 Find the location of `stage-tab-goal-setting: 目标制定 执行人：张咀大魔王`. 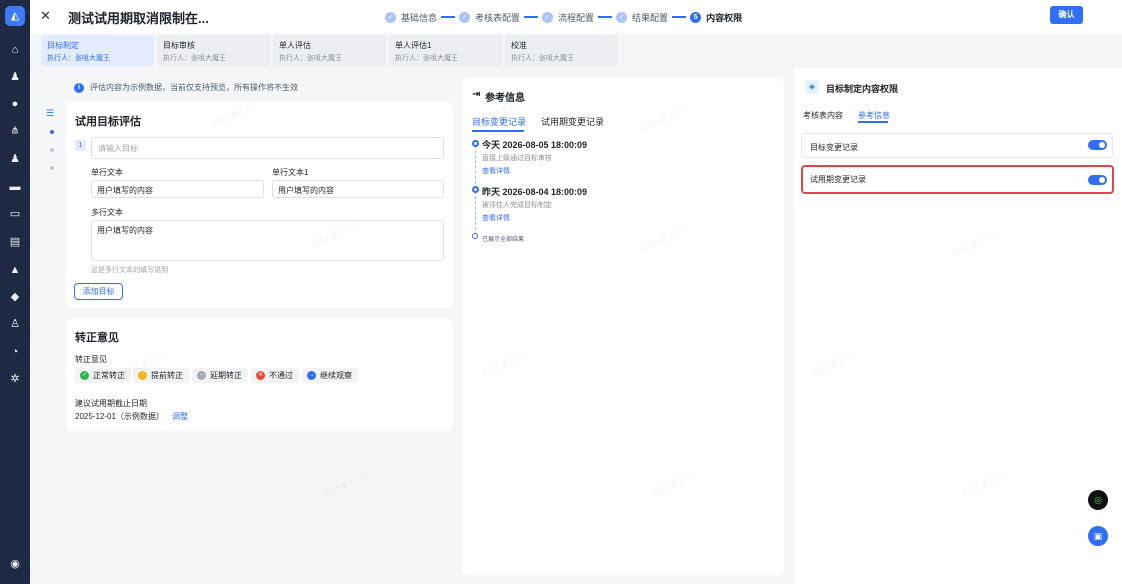

stage-tab-goal-setting: 目标制定 执行人：张咀大魔王 is located at coordinates (97, 50).